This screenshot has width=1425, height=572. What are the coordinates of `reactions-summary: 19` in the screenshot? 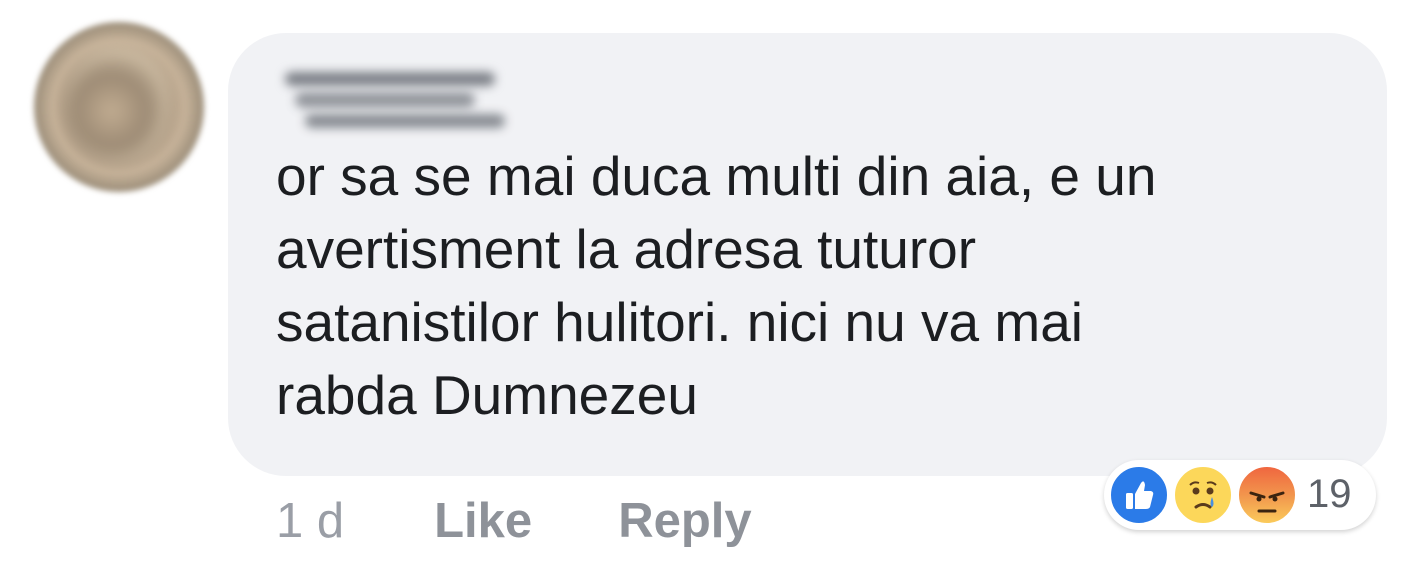 It's located at (1240, 495).